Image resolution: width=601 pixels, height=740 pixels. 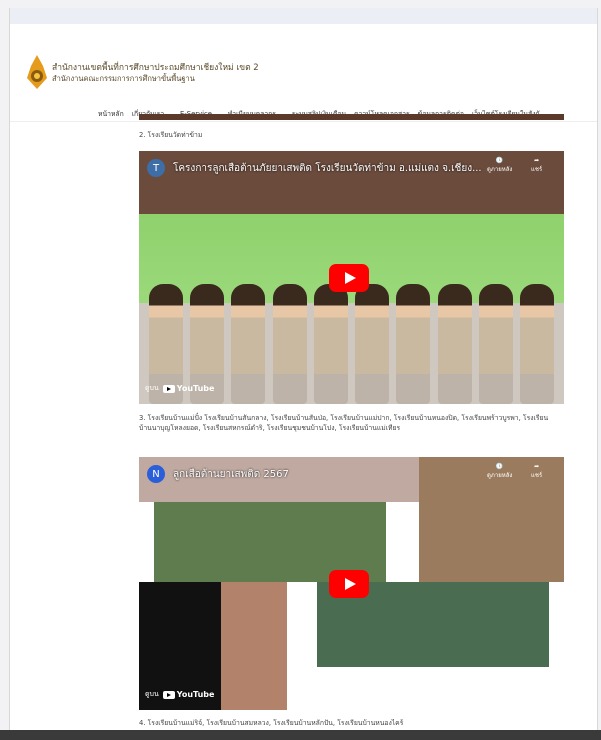 I want to click on nav-item-home: หน้าหลัก, so click(x=111, y=113).